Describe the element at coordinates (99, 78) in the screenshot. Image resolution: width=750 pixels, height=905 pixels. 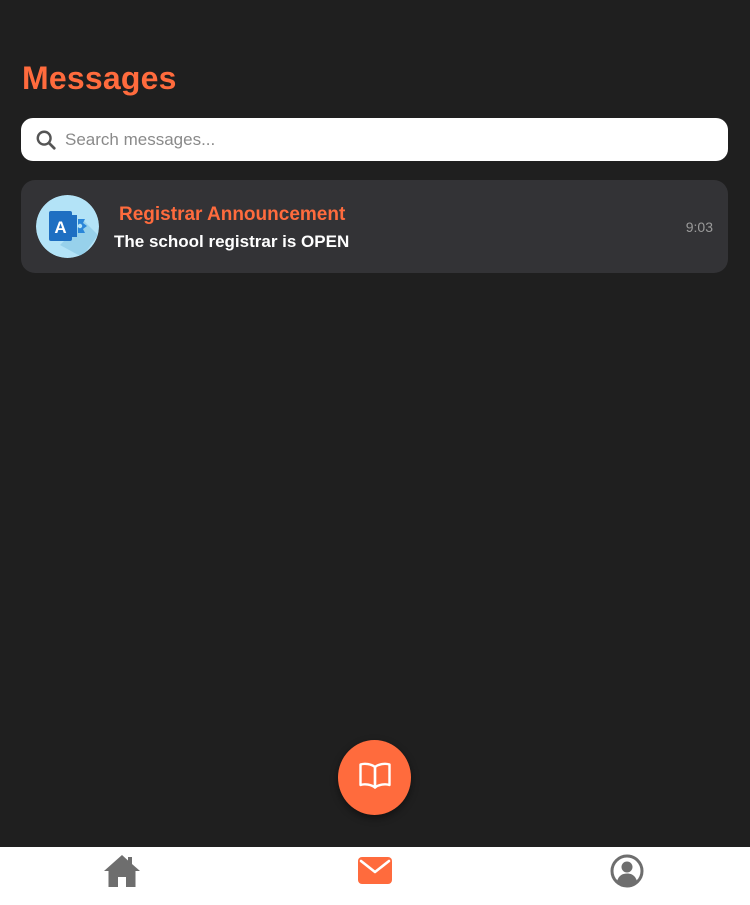
I see `page-title: Messages` at that location.